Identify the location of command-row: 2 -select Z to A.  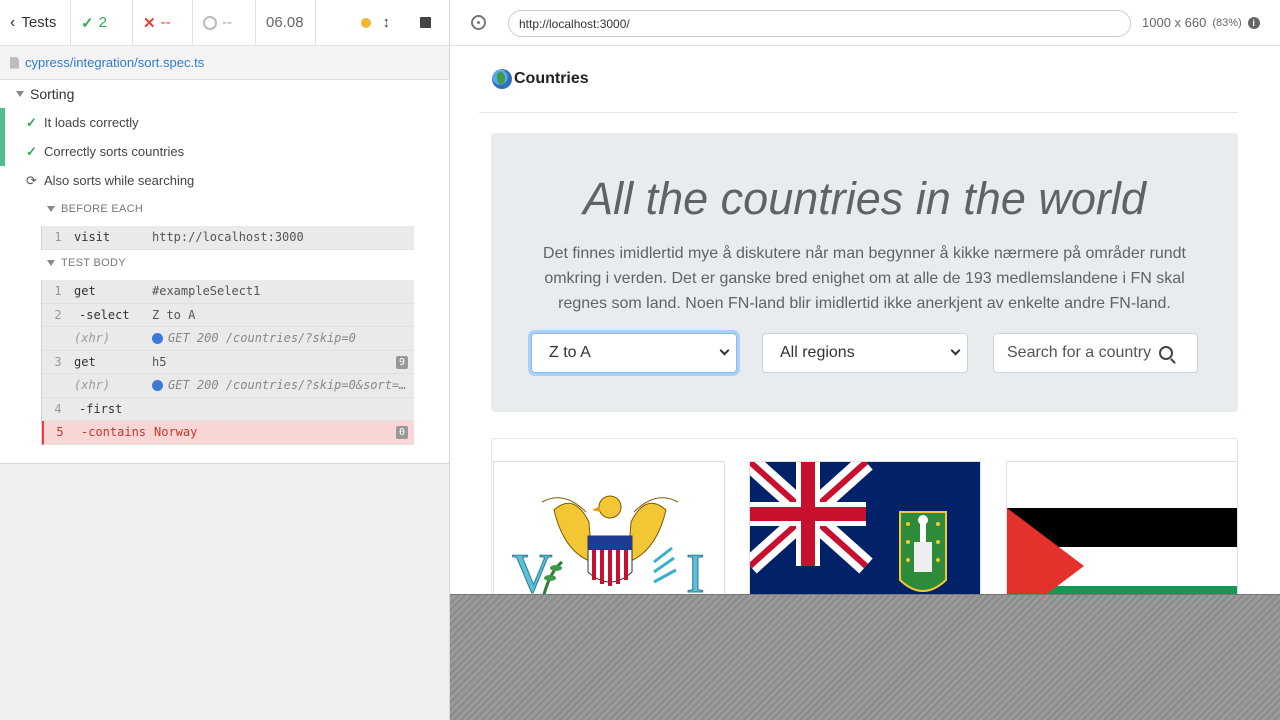
(228, 315).